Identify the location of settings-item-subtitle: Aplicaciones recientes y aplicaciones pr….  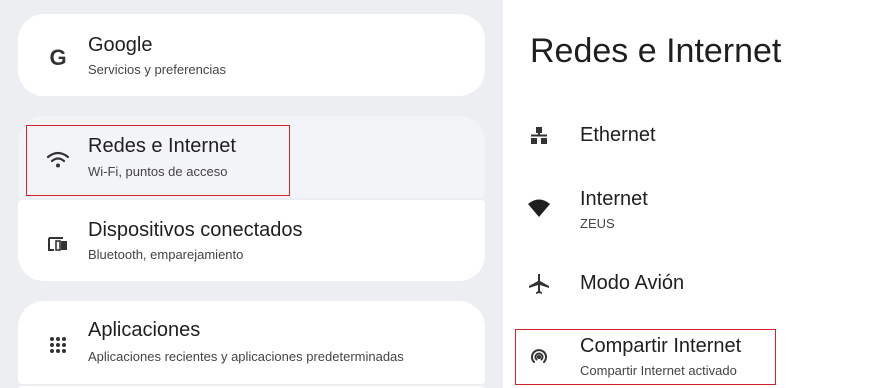
(246, 356).